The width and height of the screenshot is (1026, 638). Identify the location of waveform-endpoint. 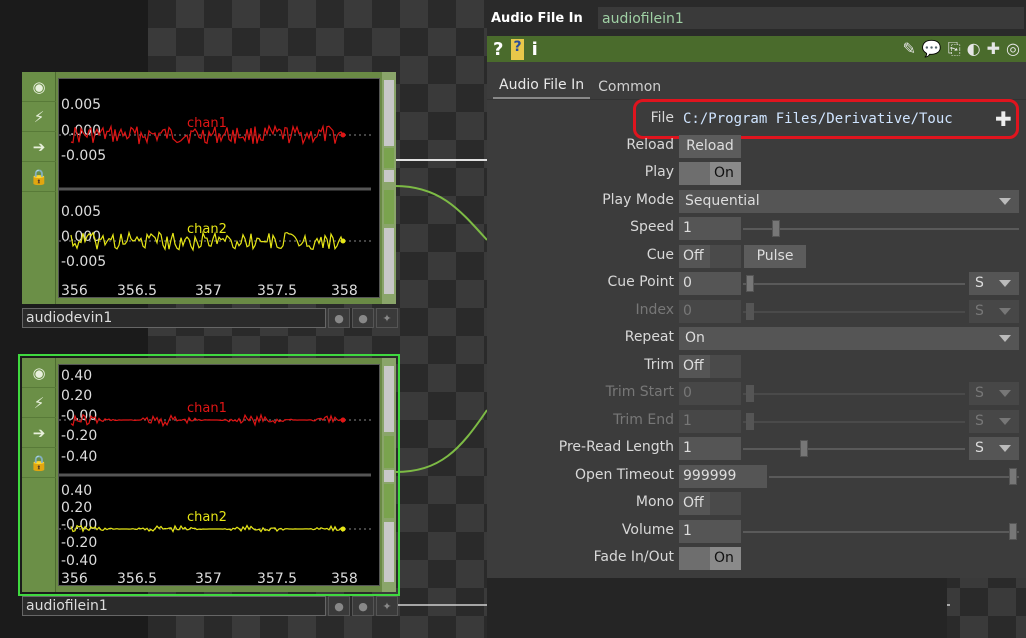
(343, 135).